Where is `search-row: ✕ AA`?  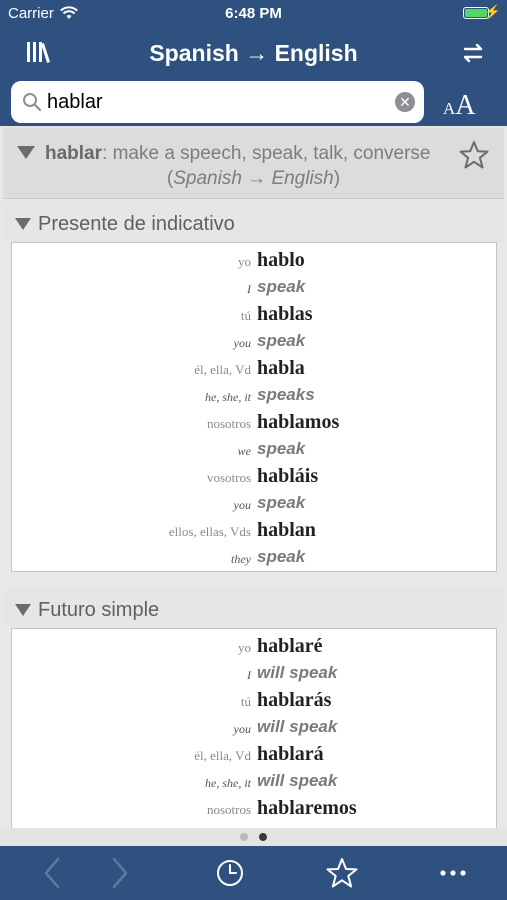 search-row: ✕ AA is located at coordinates (253, 103).